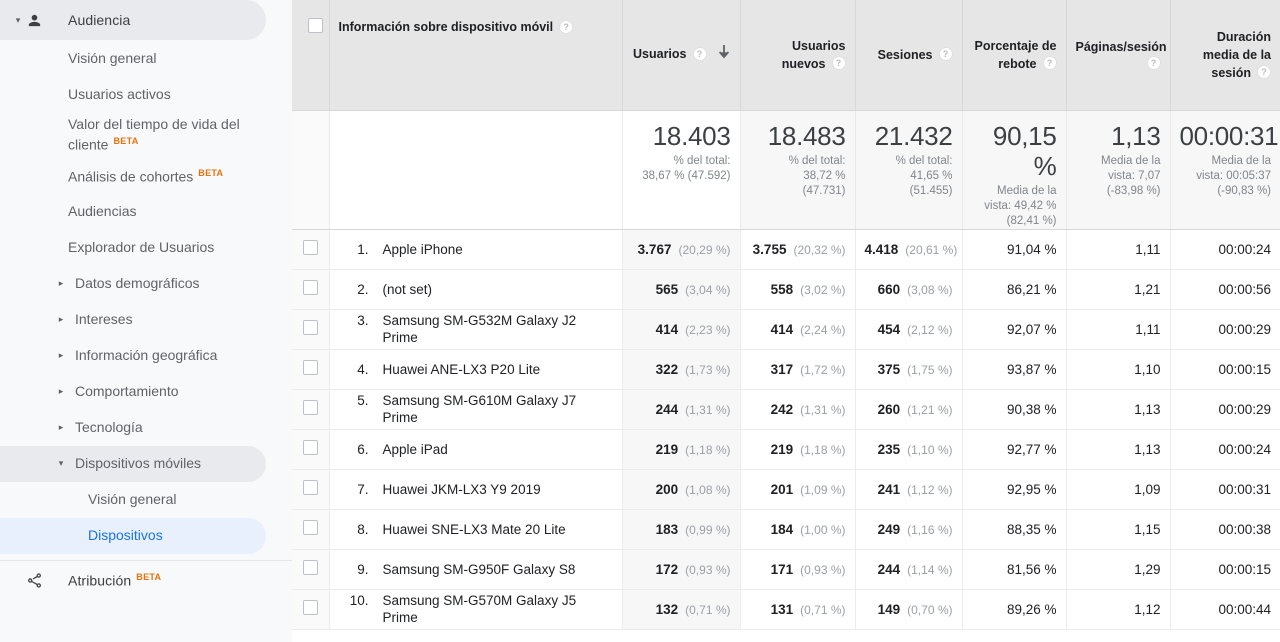 This screenshot has width=1280, height=642. Describe the element at coordinates (133, 135) in the screenshot. I see `sidebar-item-valor-del-tiempo-de-vida-del-cliente: Valor del tiempo de vida del cliente BETA` at that location.